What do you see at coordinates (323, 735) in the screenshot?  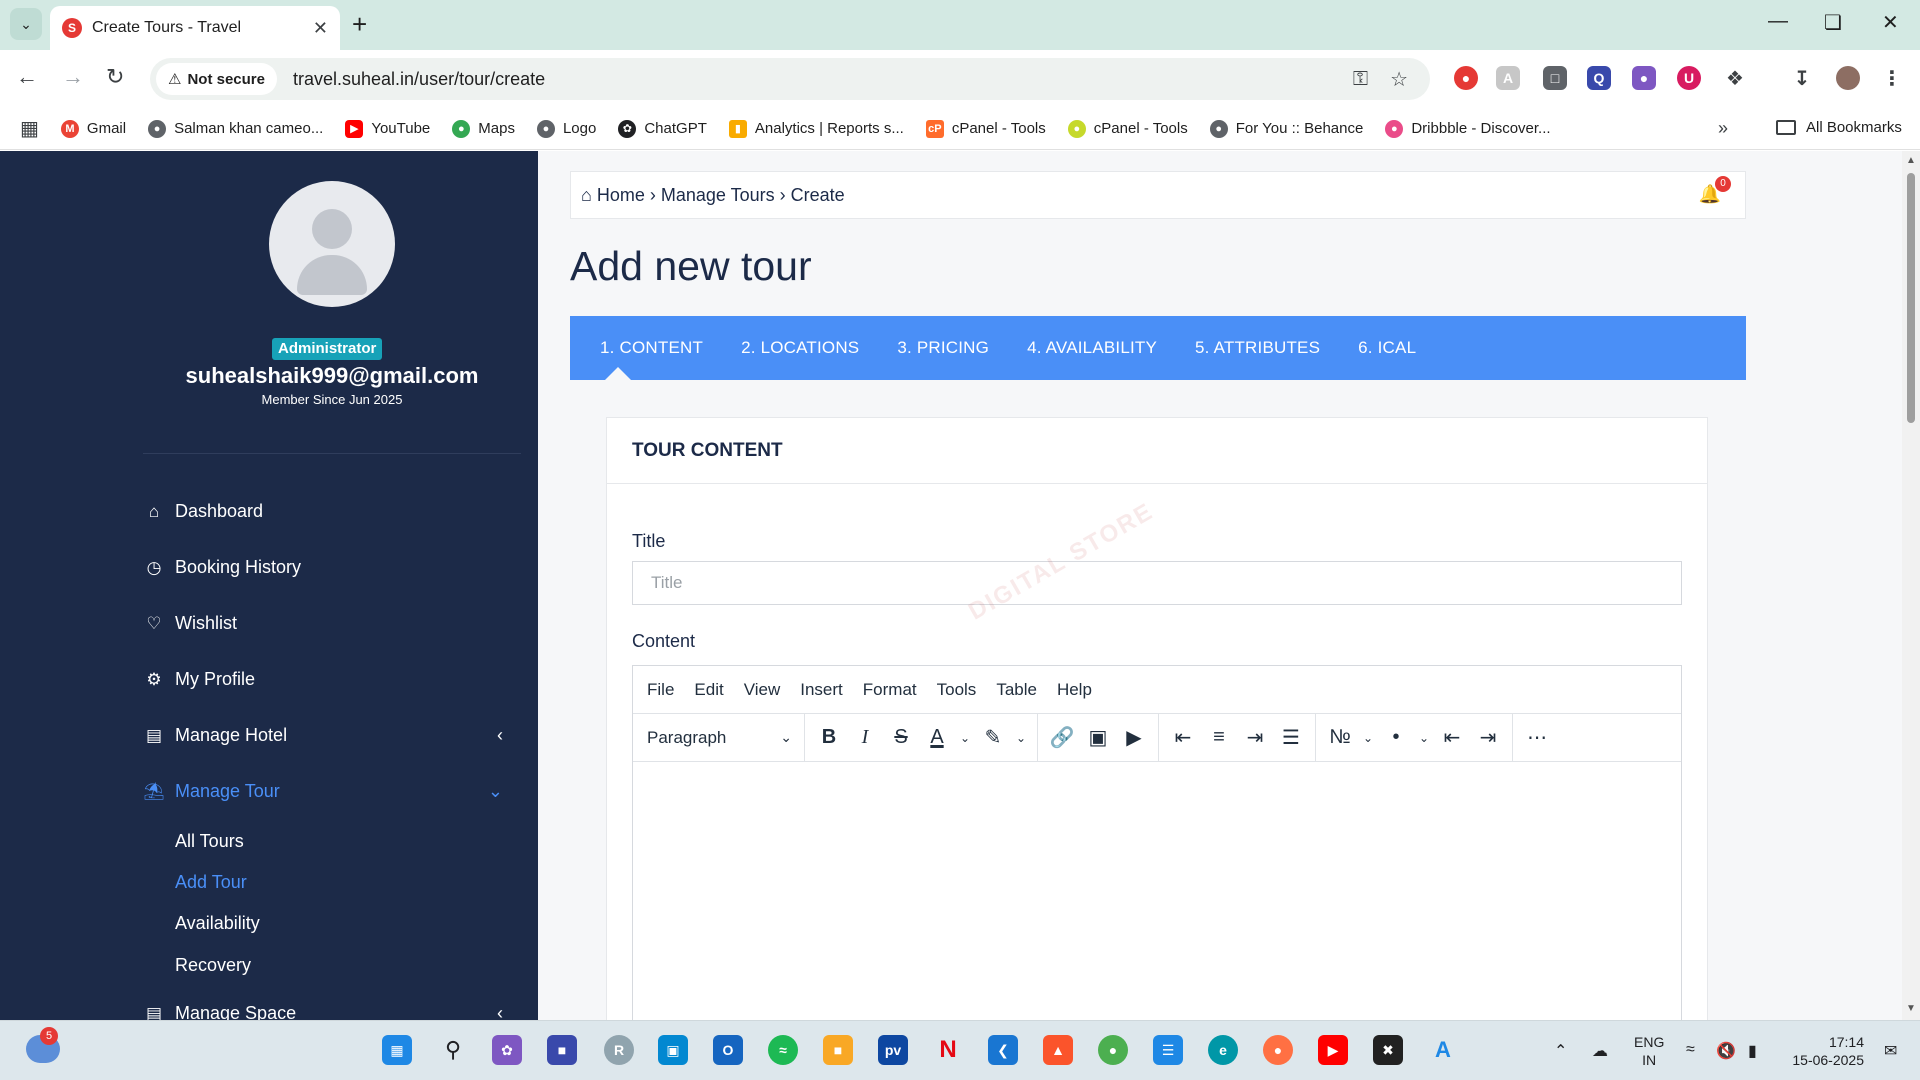 I see `sidebar-item-manage-hotel: ▤ Manage Hotel ‹` at bounding box center [323, 735].